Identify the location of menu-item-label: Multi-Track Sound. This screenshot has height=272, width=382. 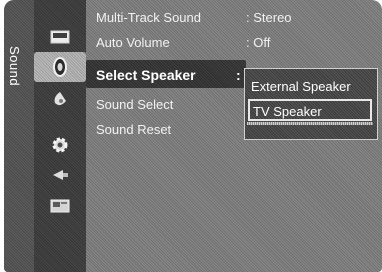
(148, 17).